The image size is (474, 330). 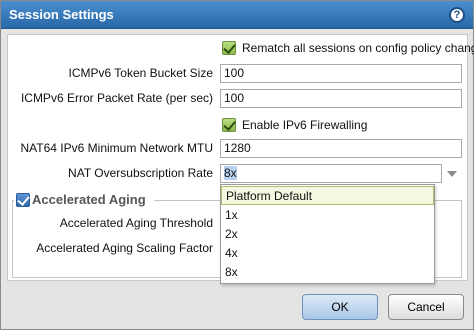 What do you see at coordinates (341, 73) in the screenshot?
I see `icmpv6-token-bucket-input: 100` at bounding box center [341, 73].